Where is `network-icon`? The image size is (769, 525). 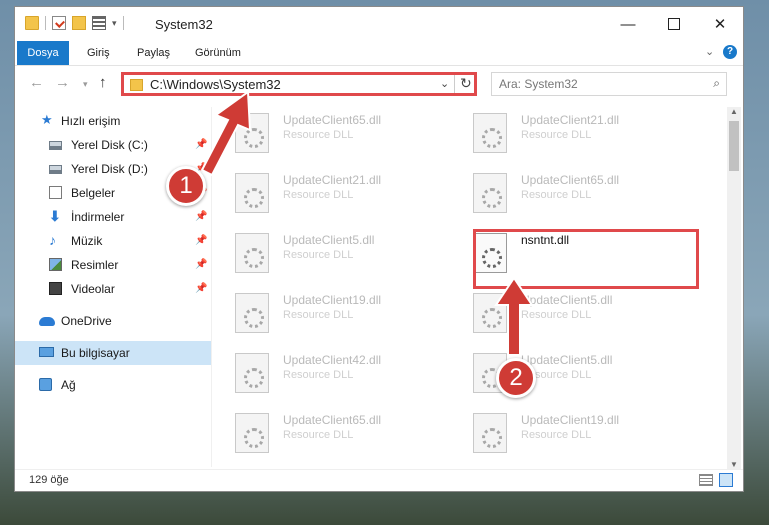 network-icon is located at coordinates (45, 384).